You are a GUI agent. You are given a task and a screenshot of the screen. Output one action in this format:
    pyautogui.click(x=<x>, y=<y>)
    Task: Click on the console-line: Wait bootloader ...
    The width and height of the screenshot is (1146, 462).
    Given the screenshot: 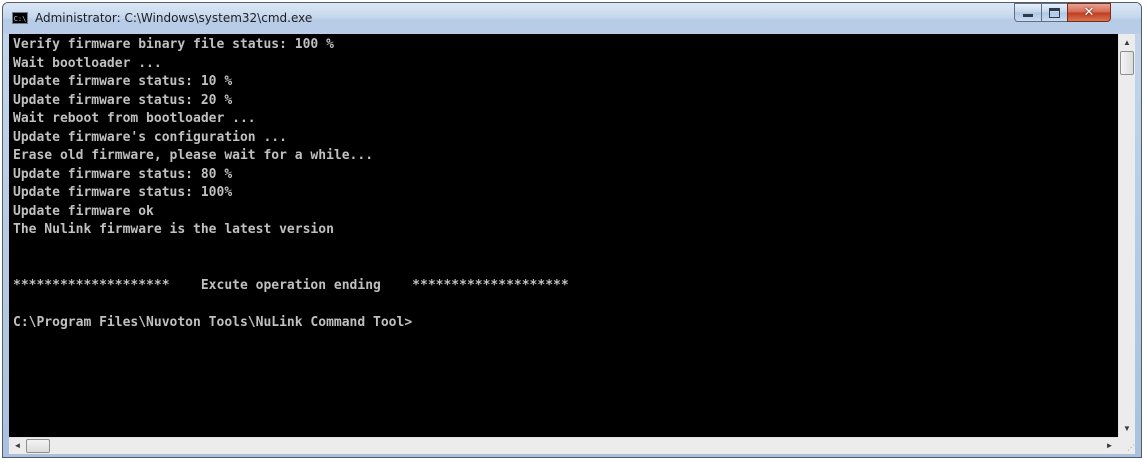 What is the action you would take?
    pyautogui.click(x=87, y=63)
    